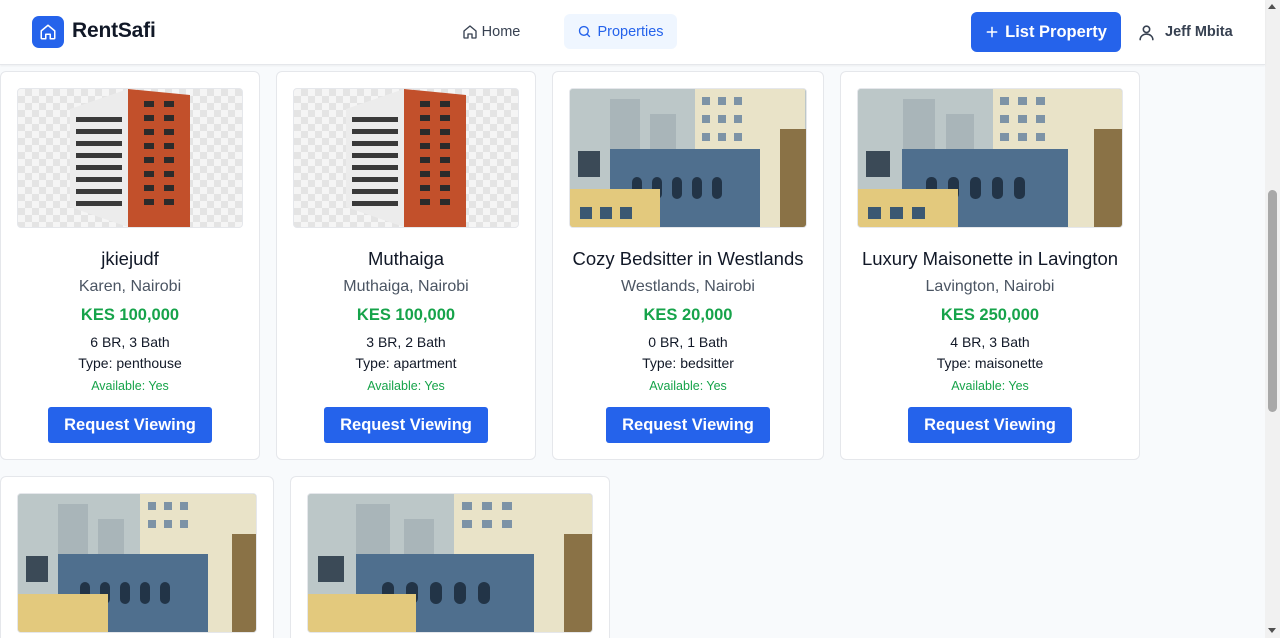 The height and width of the screenshot is (638, 1280). What do you see at coordinates (992, 32) in the screenshot?
I see `plus-icon` at bounding box center [992, 32].